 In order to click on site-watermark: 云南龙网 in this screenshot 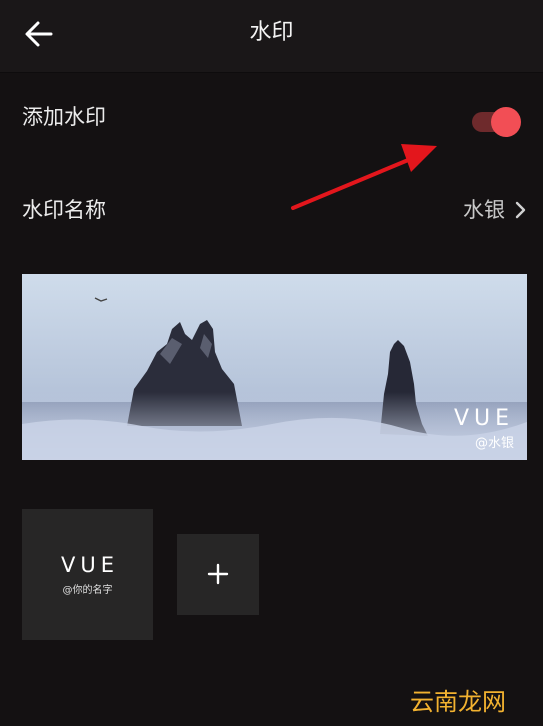, I will do `click(458, 702)`.